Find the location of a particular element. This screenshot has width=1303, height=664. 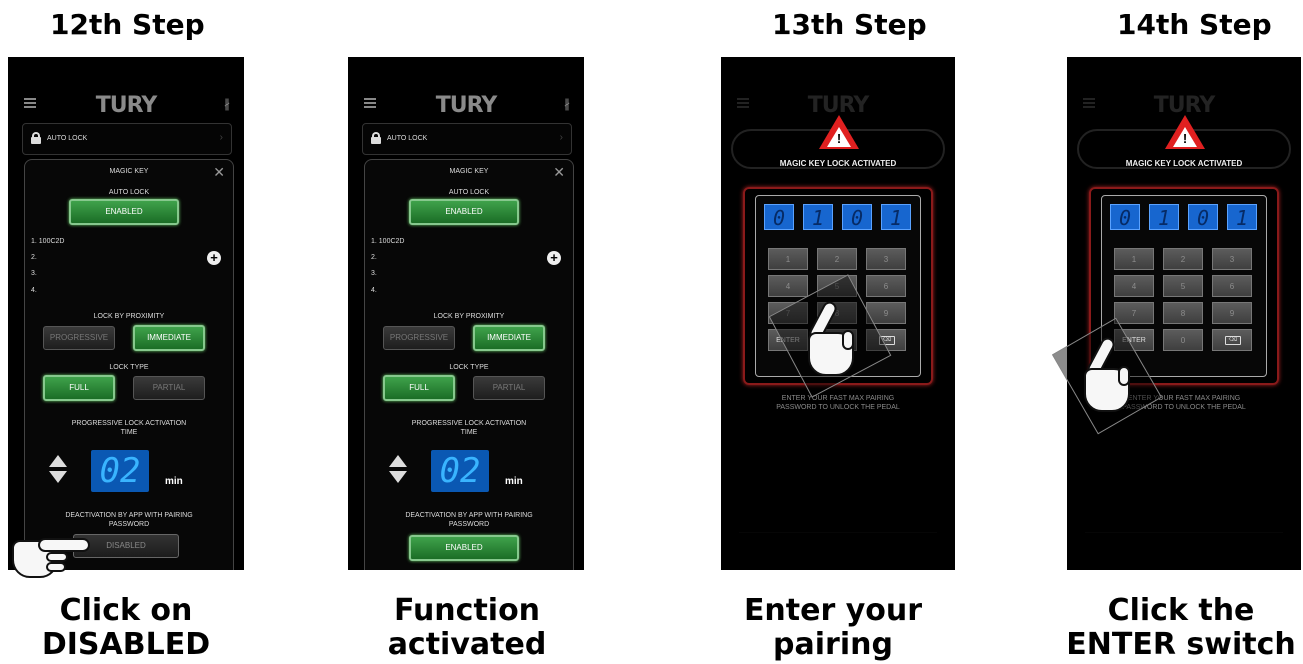

backspace-icon: ⌫ is located at coordinates (1233, 340).